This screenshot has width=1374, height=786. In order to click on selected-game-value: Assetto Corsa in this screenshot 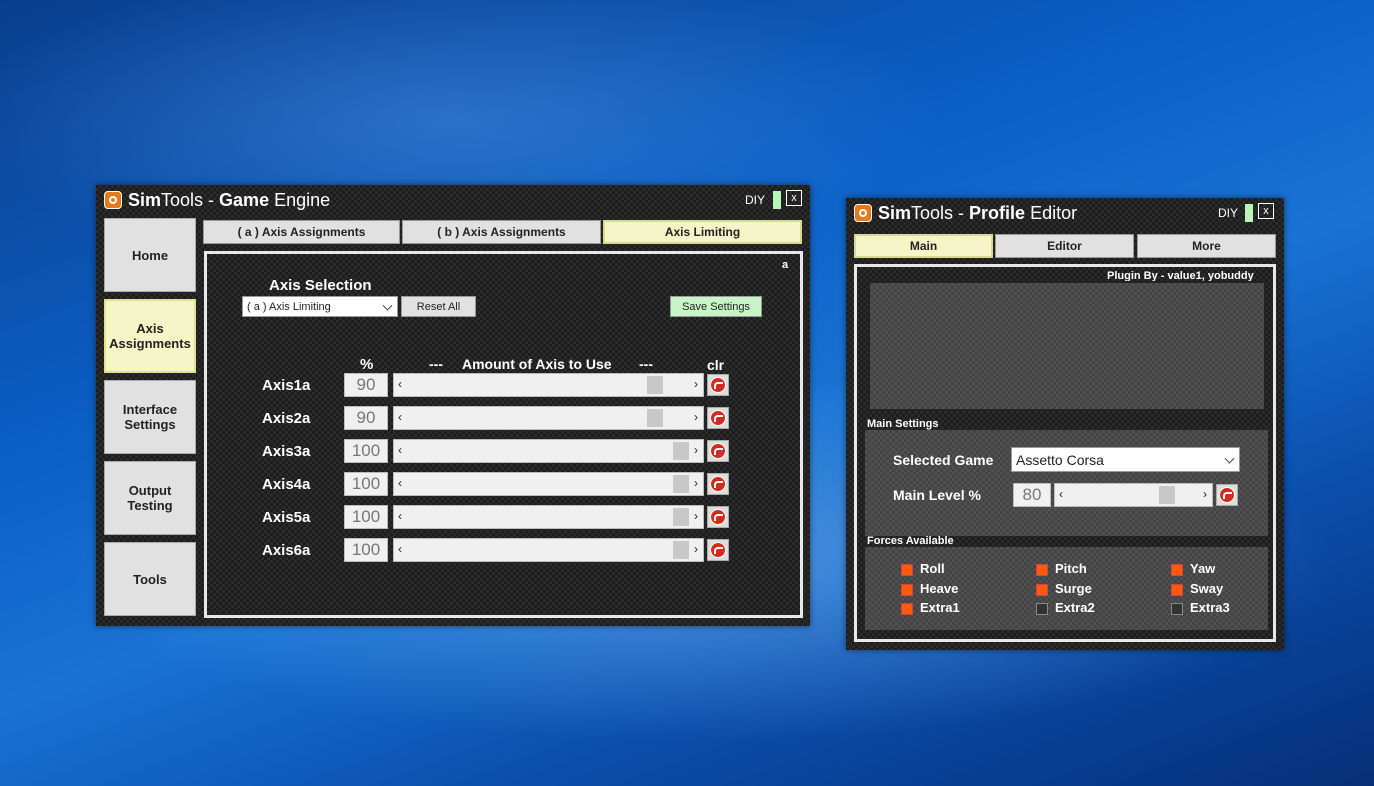, I will do `click(1060, 459)`.